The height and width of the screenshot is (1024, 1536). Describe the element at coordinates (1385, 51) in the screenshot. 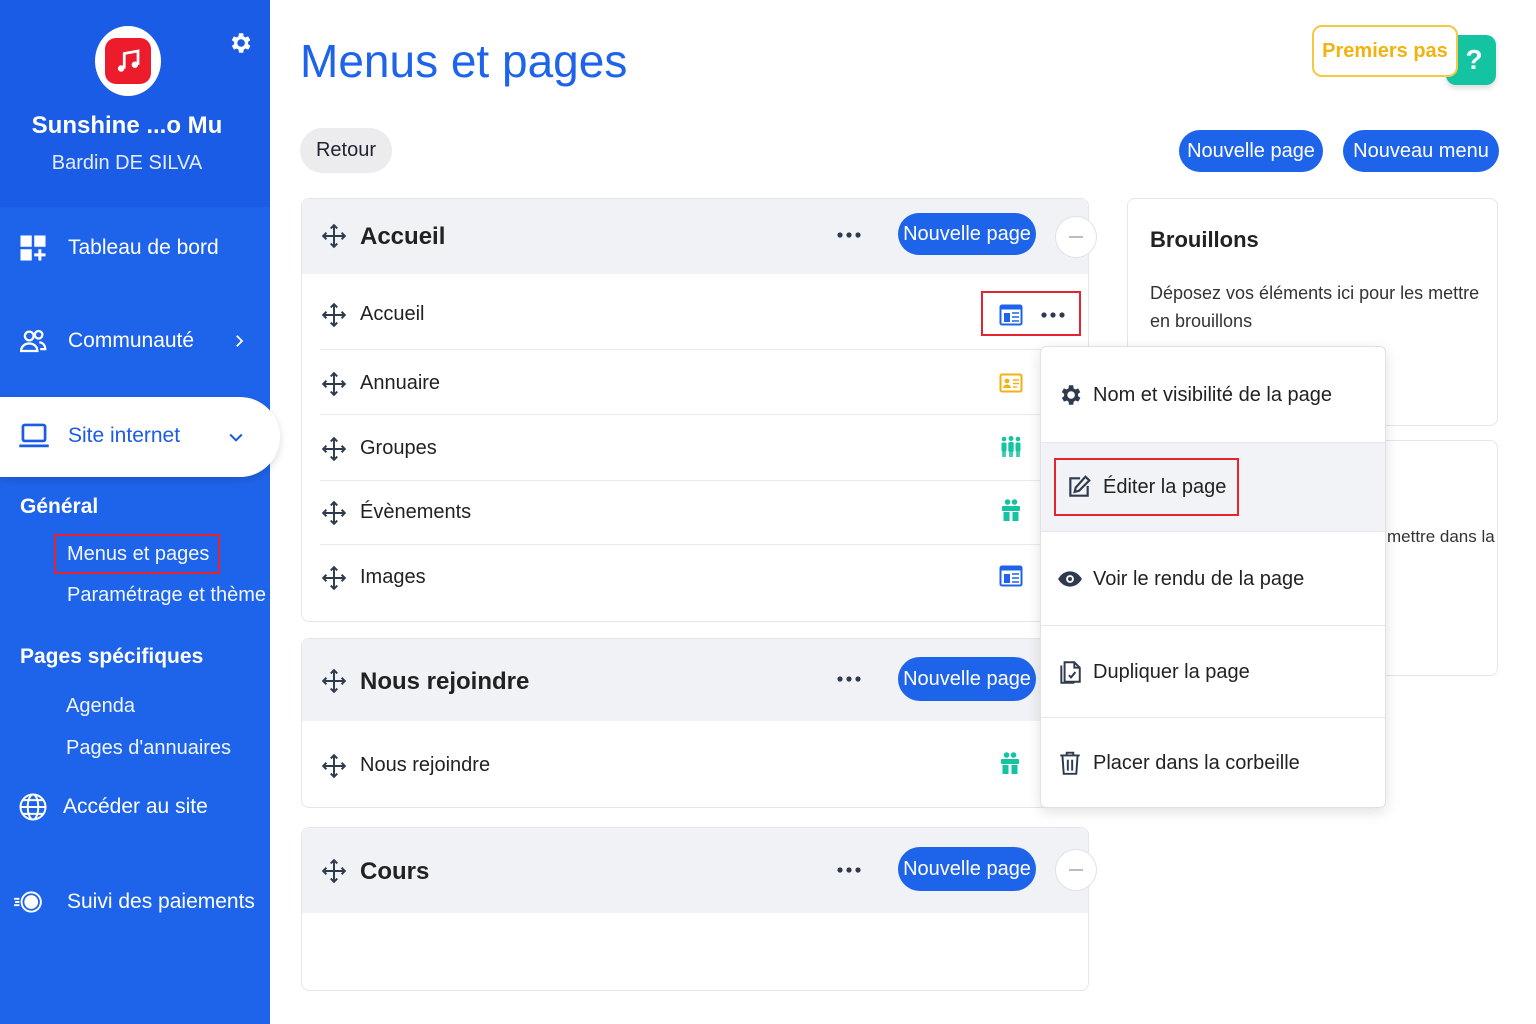

I see `premiers-pas-button: Premiers pas` at that location.